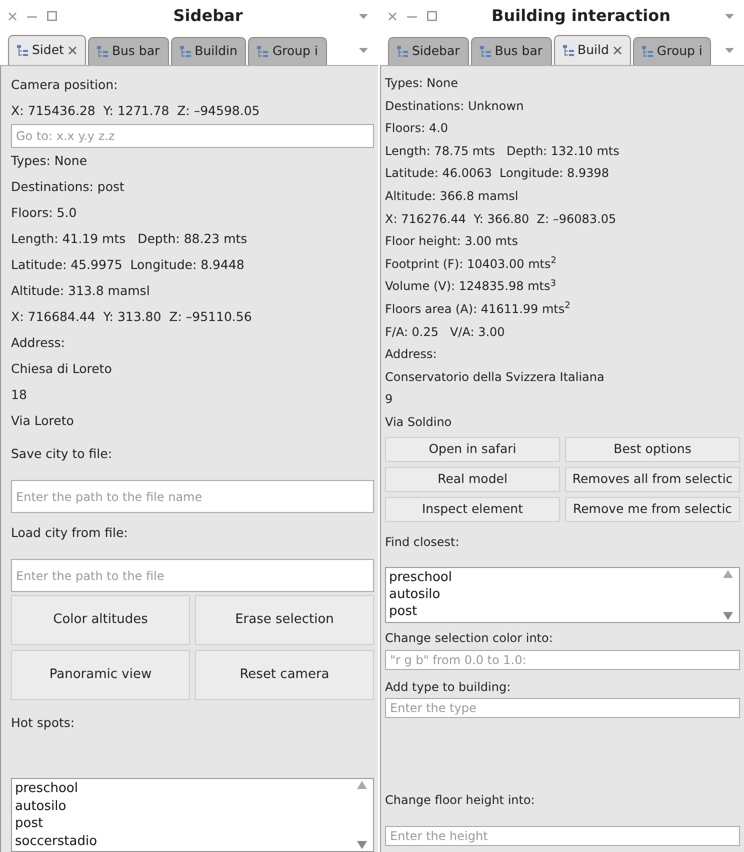 This screenshot has height=852, width=744. I want to click on label: Floors: 5.0, so click(44, 213).